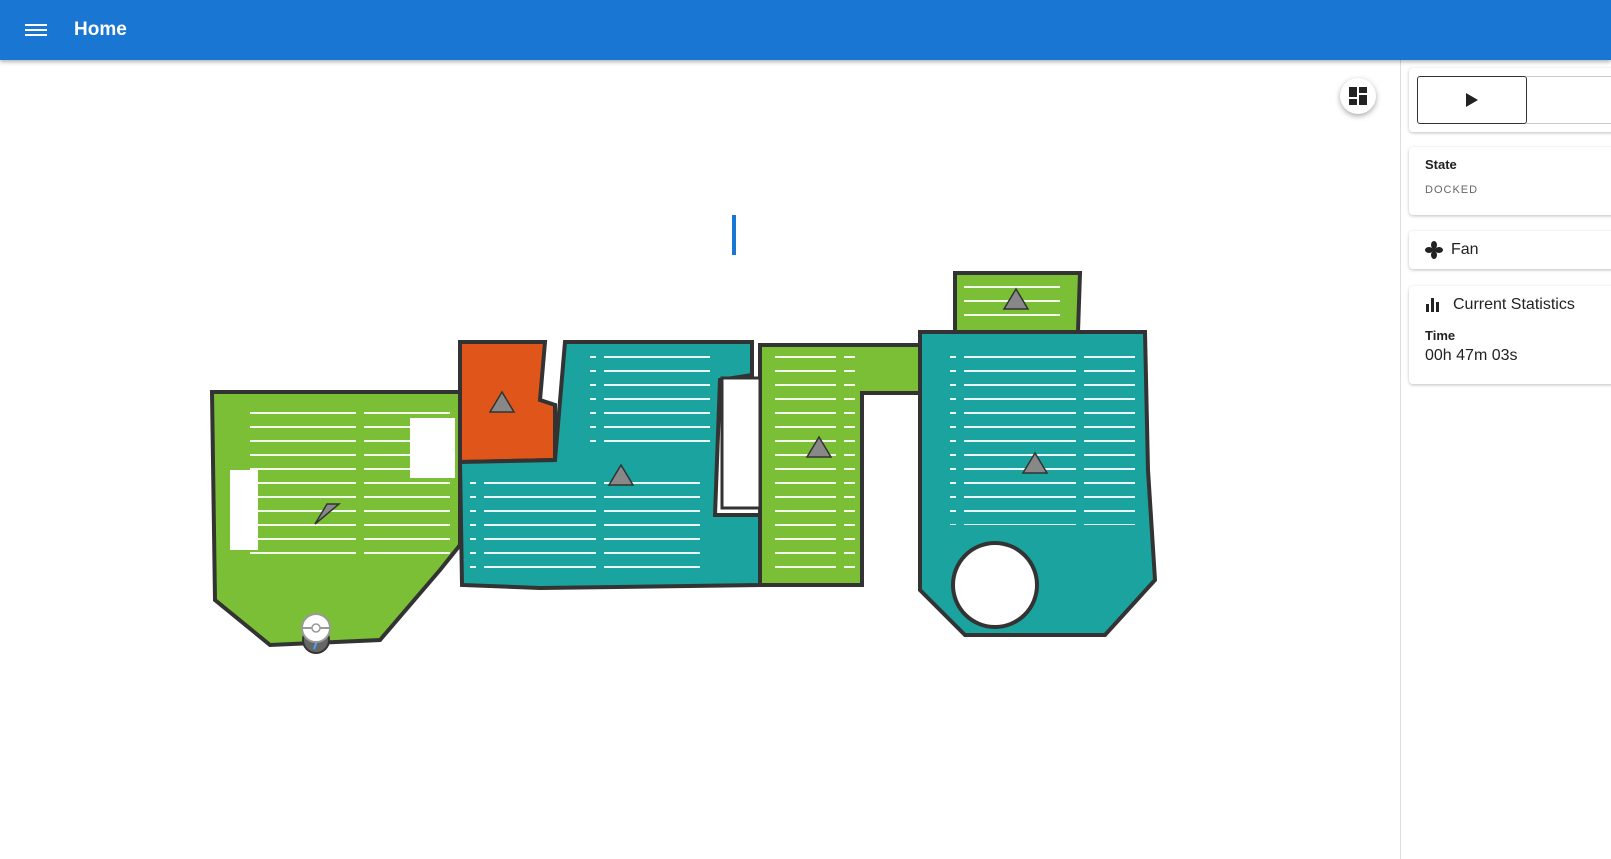 This screenshot has height=859, width=1611. I want to click on state-label: State, so click(1441, 164).